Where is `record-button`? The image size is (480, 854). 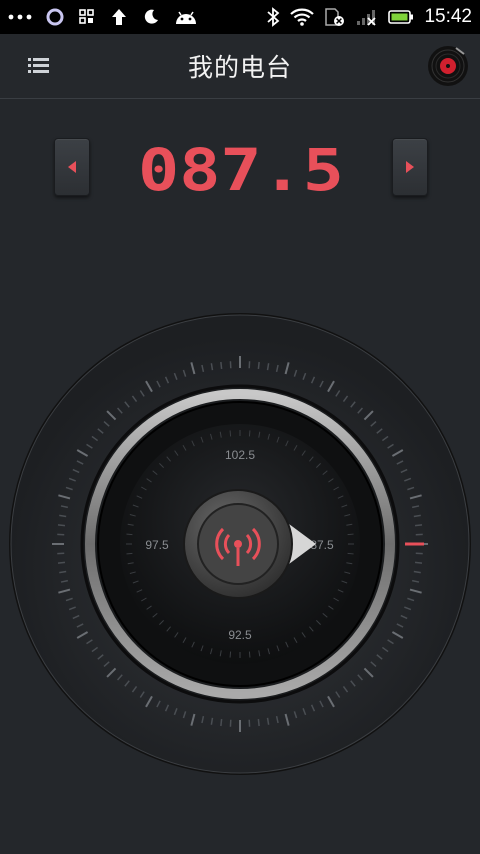
record-button is located at coordinates (448, 66).